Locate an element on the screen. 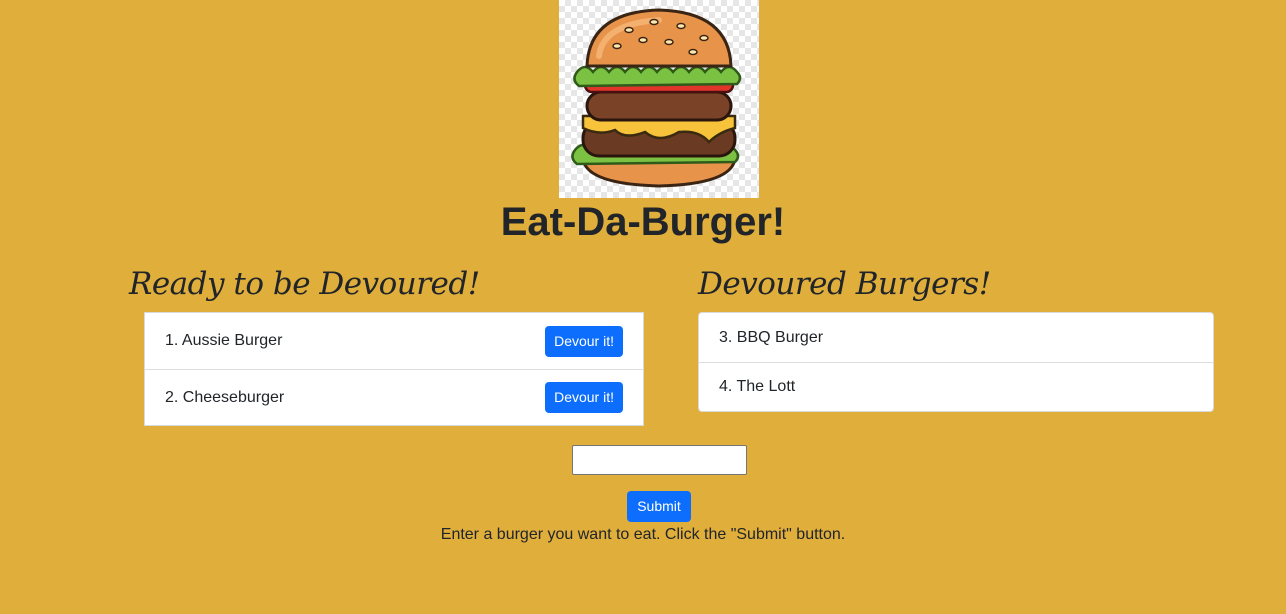 The image size is (1286, 614). submit-button: Submit is located at coordinates (659, 506).